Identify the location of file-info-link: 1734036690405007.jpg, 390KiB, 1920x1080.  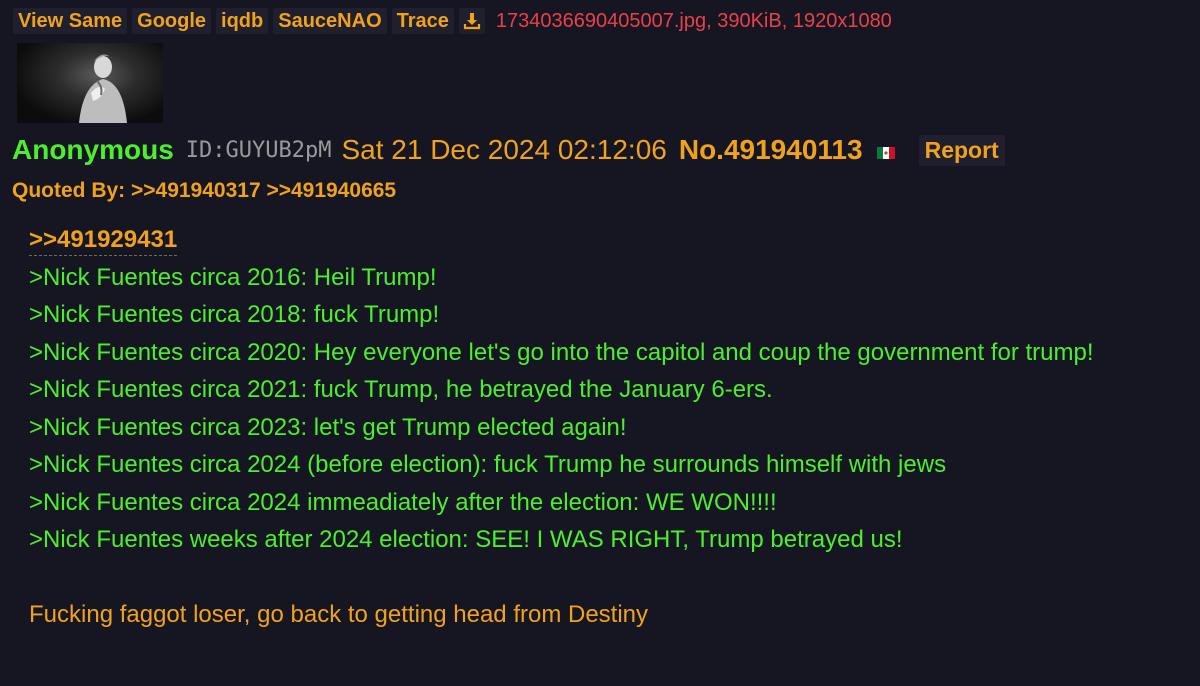
(694, 21).